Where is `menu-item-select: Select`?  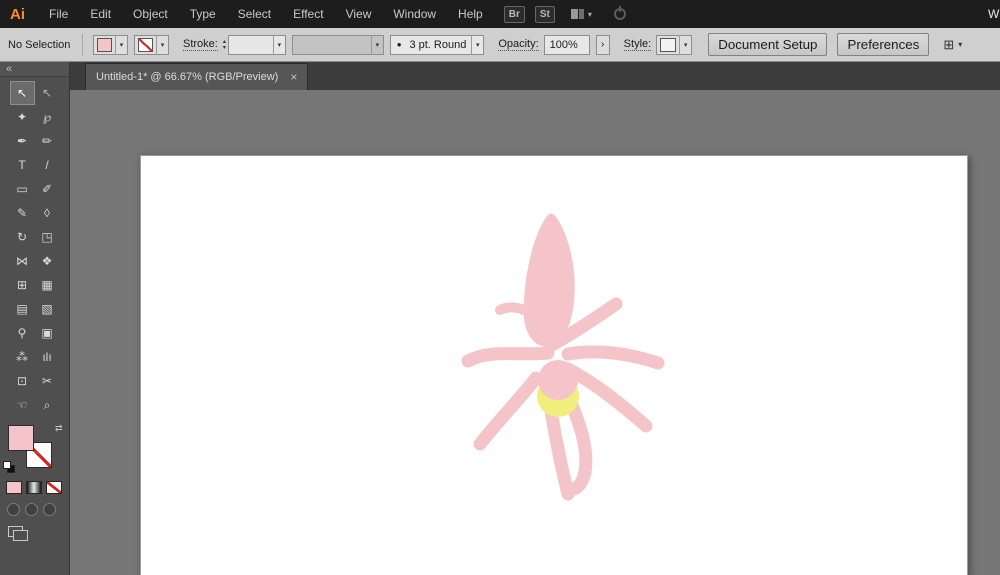 menu-item-select: Select is located at coordinates (254, 14).